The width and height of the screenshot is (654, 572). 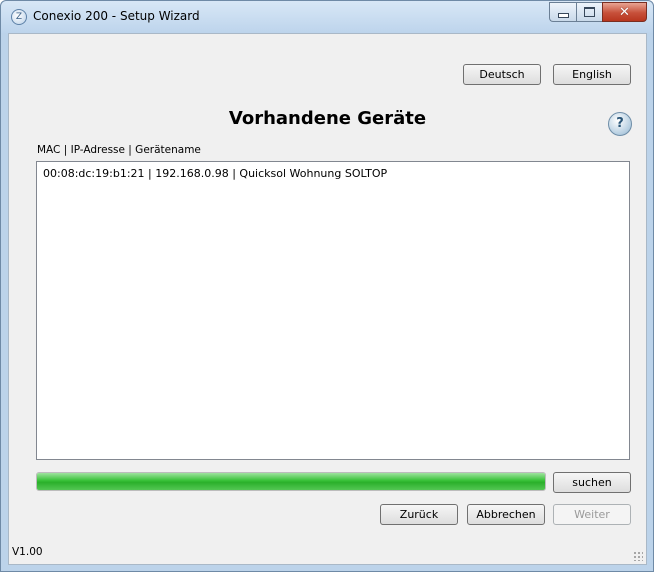 I want to click on window-controls: ✕, so click(x=598, y=12).